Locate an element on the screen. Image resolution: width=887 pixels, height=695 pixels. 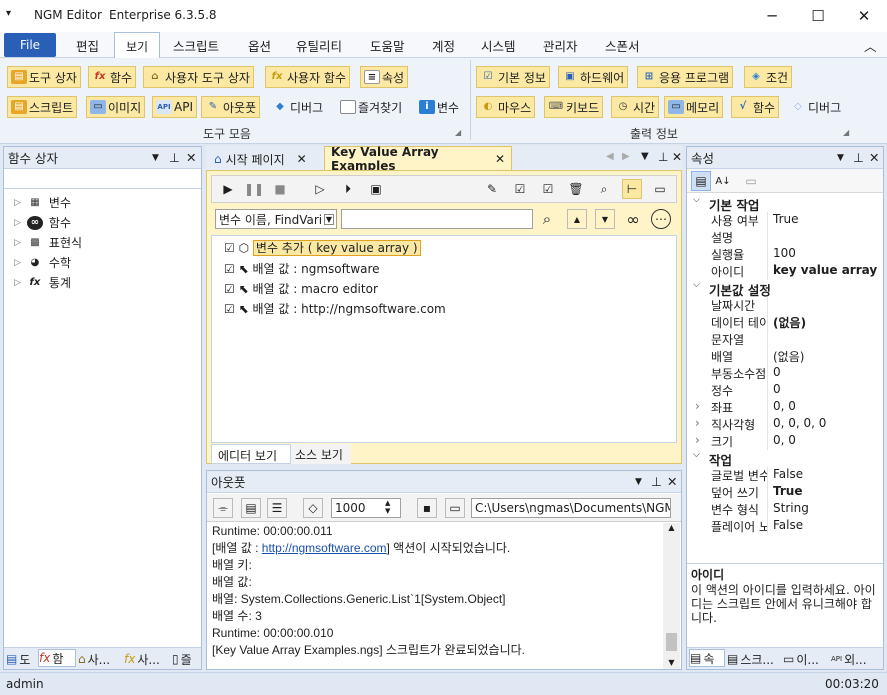
property-value: 0, 0, 0, 0 is located at coordinates (824, 424).